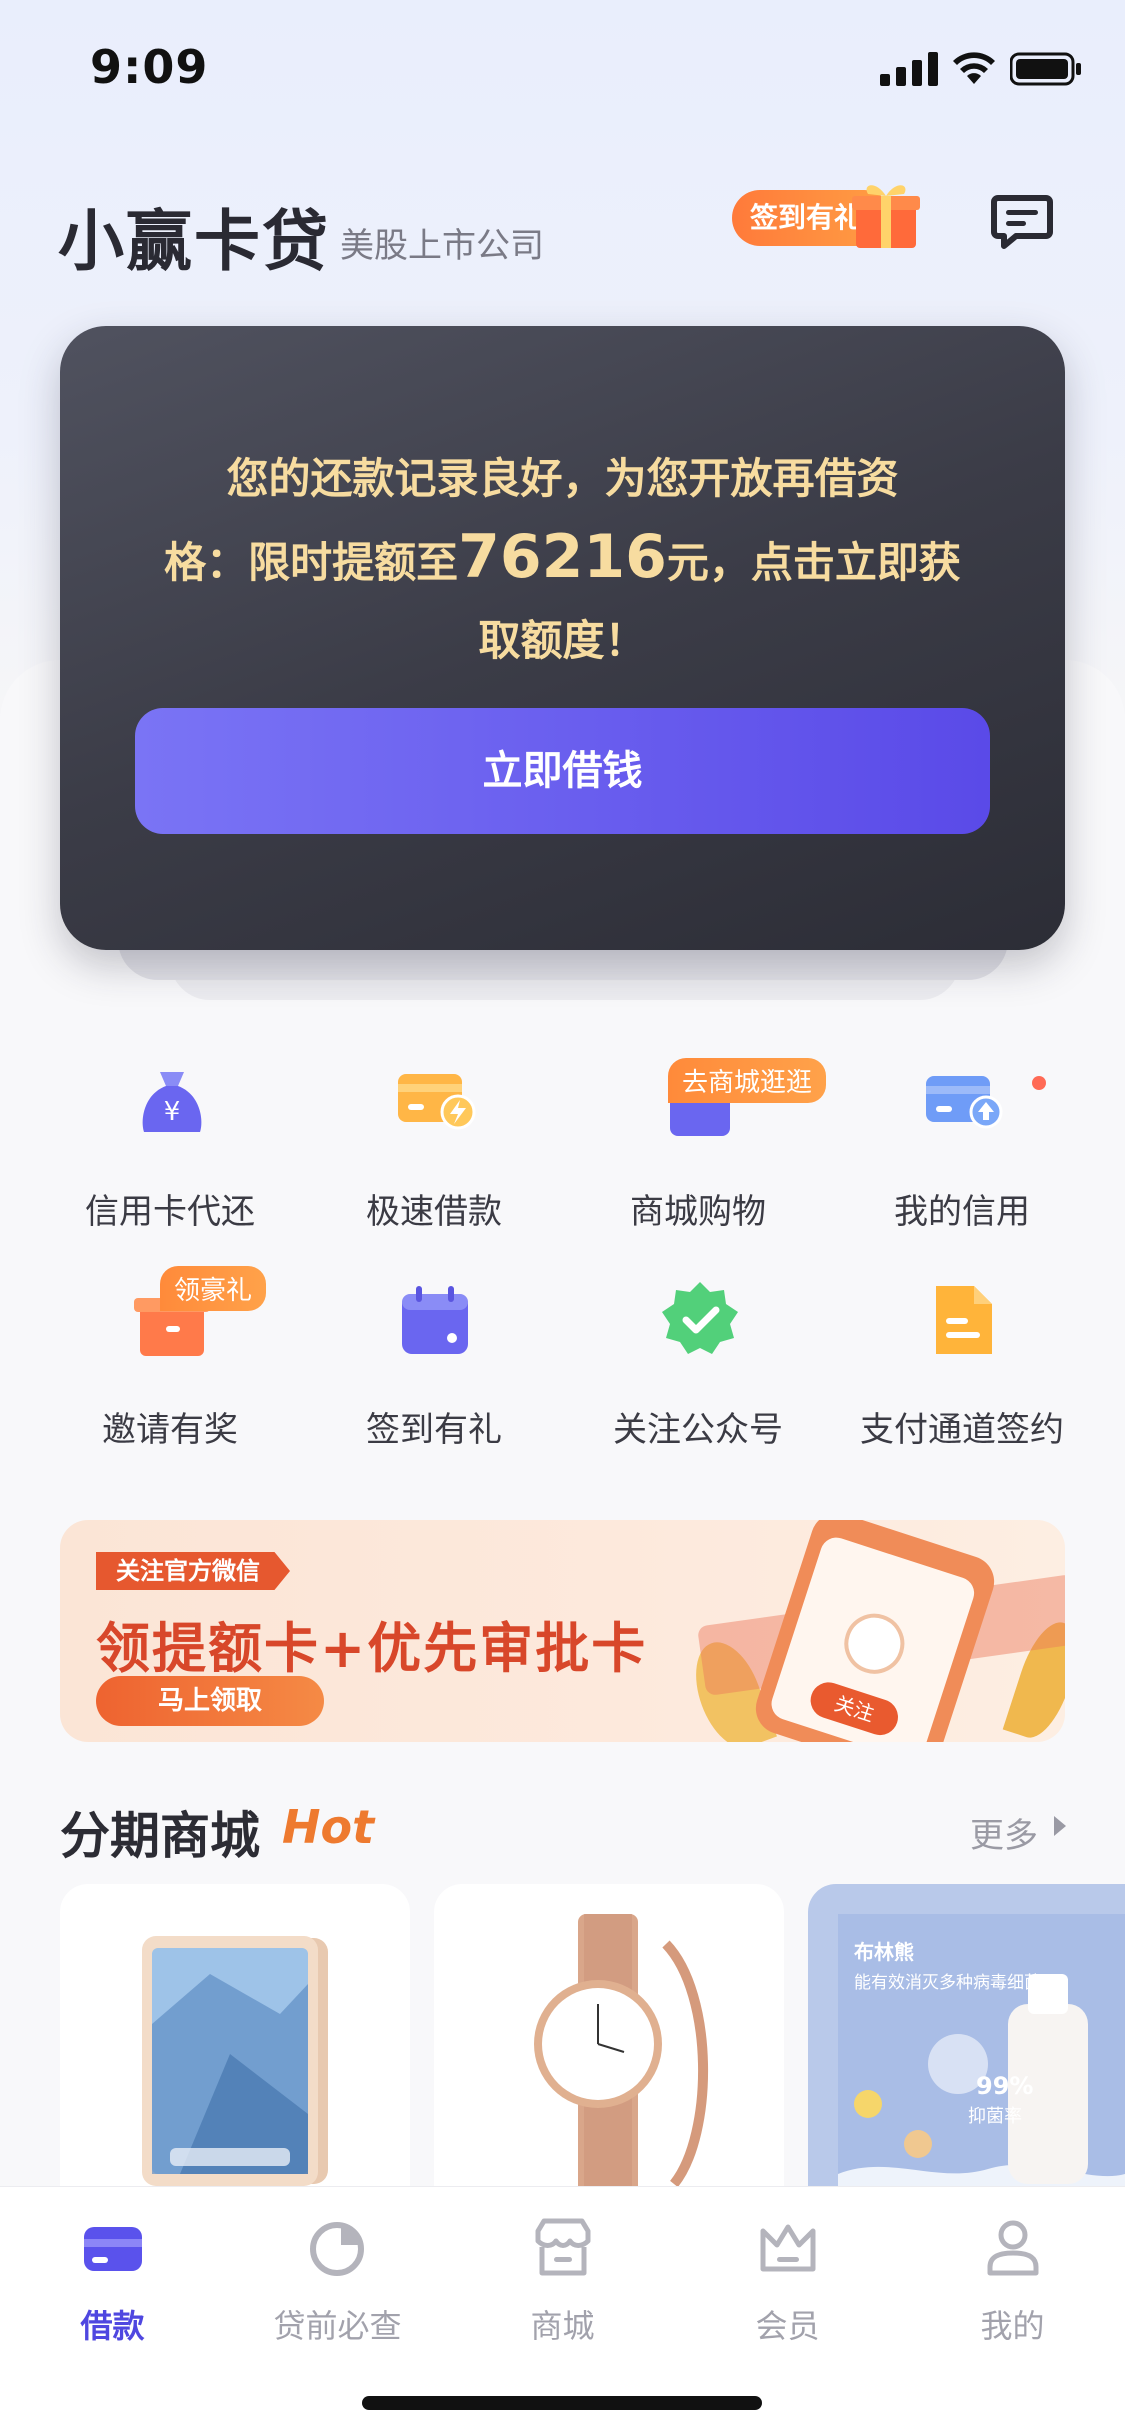 The height and width of the screenshot is (2436, 1125). I want to click on card-upload-icon, so click(964, 1102).